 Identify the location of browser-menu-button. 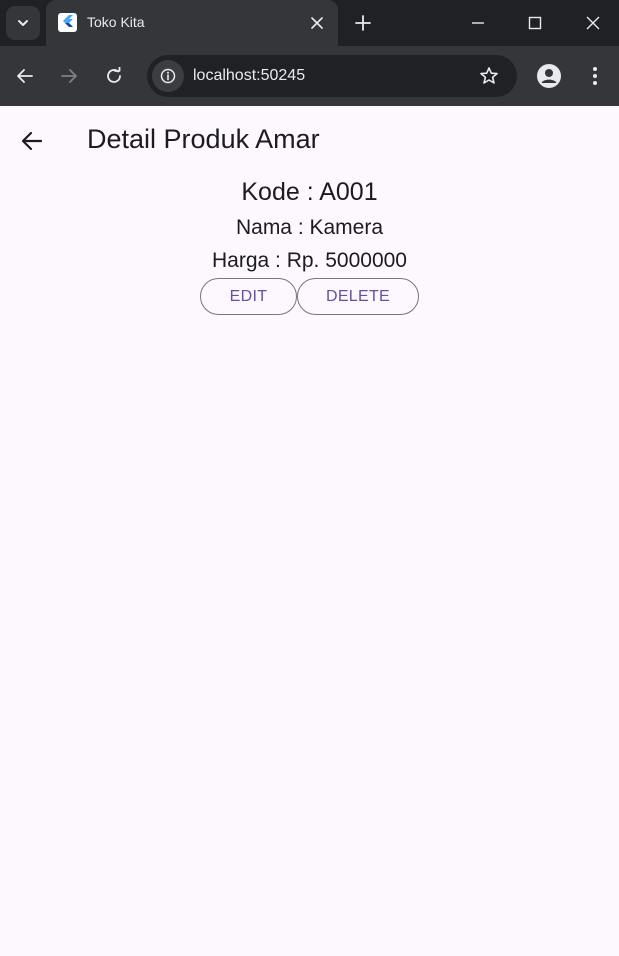
(595, 76).